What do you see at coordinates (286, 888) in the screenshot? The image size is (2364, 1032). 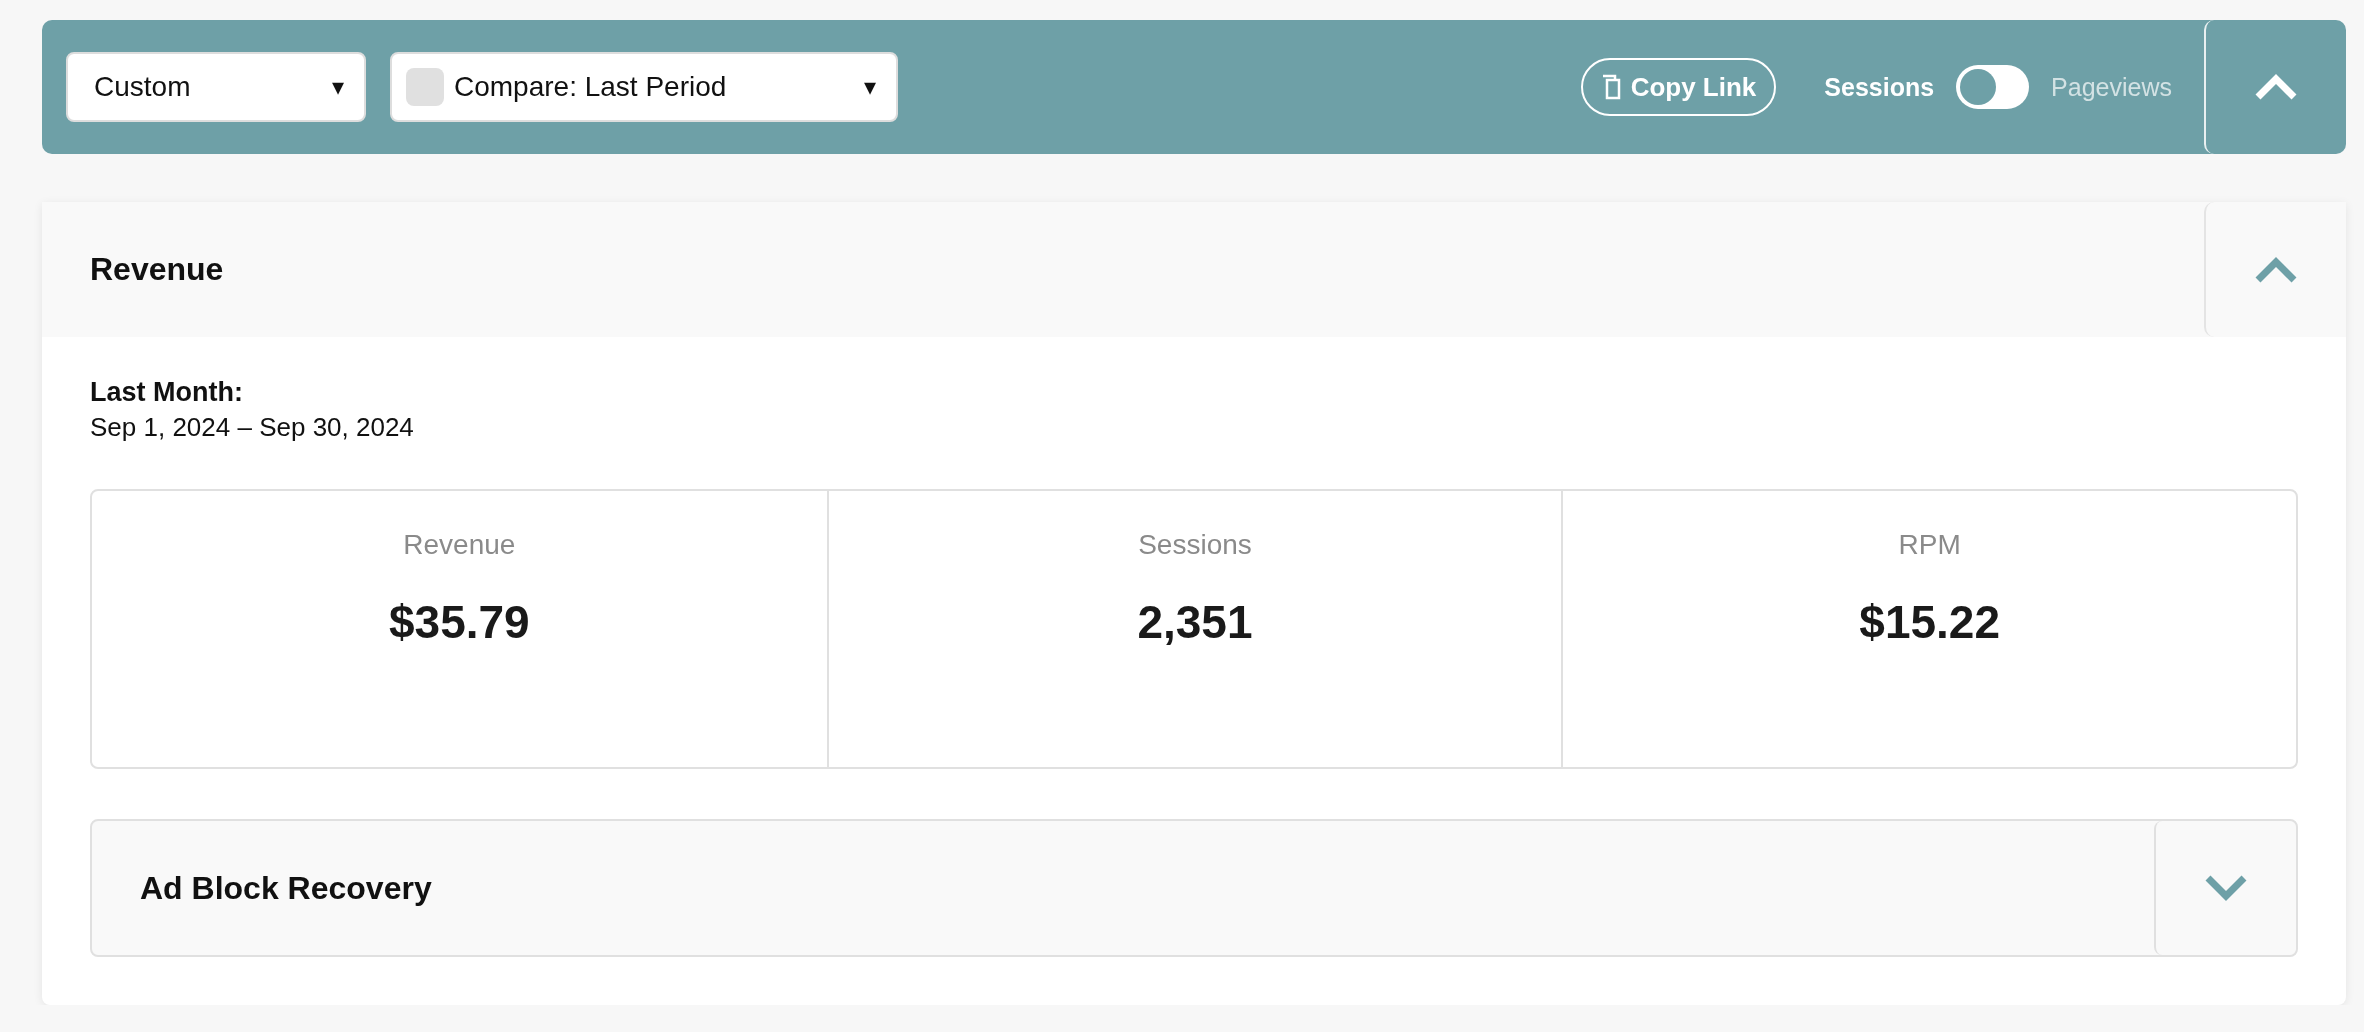 I see `subpanel-title: Ad Block Recovery` at bounding box center [286, 888].